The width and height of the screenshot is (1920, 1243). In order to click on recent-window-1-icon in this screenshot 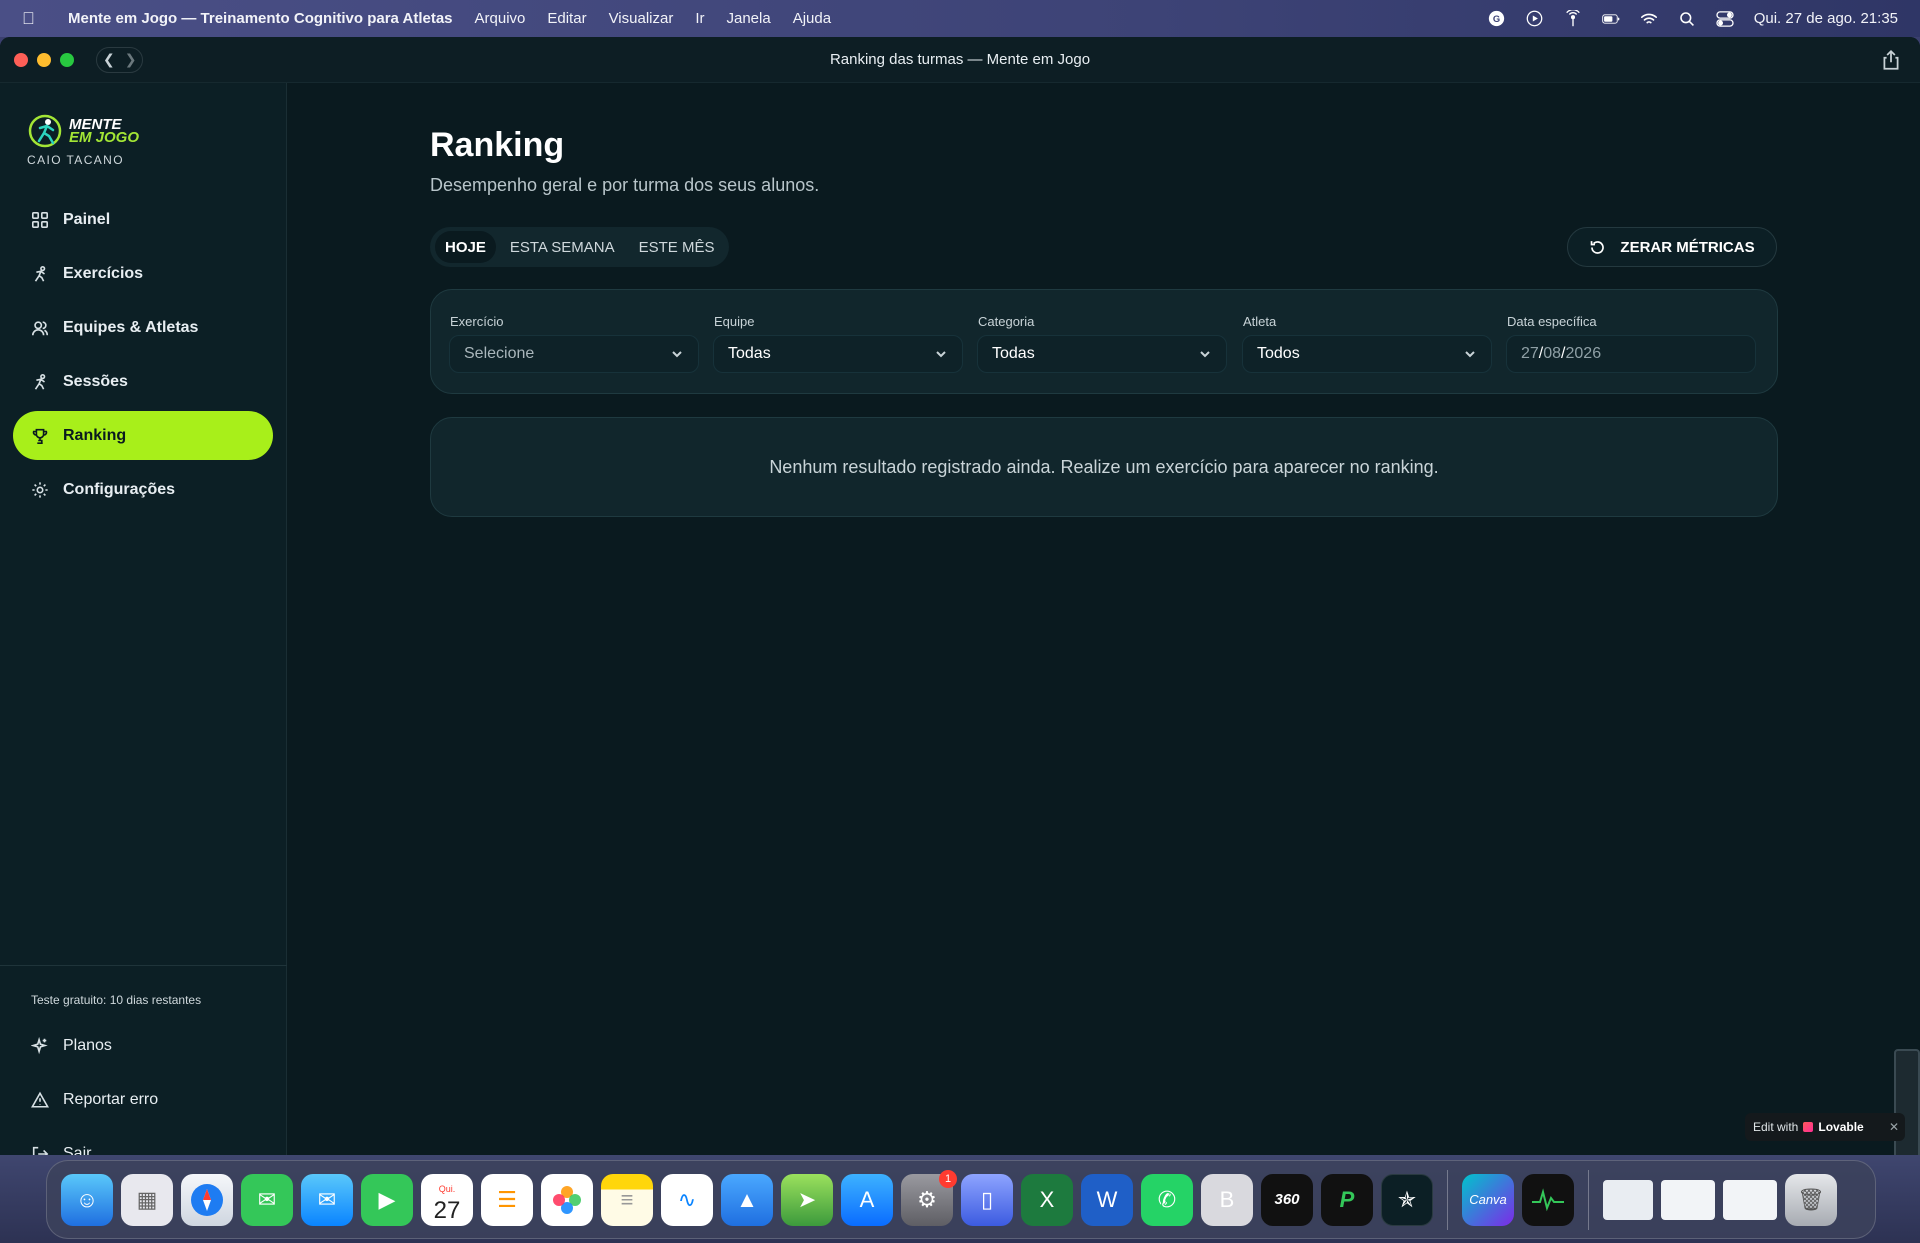, I will do `click(1628, 1199)`.